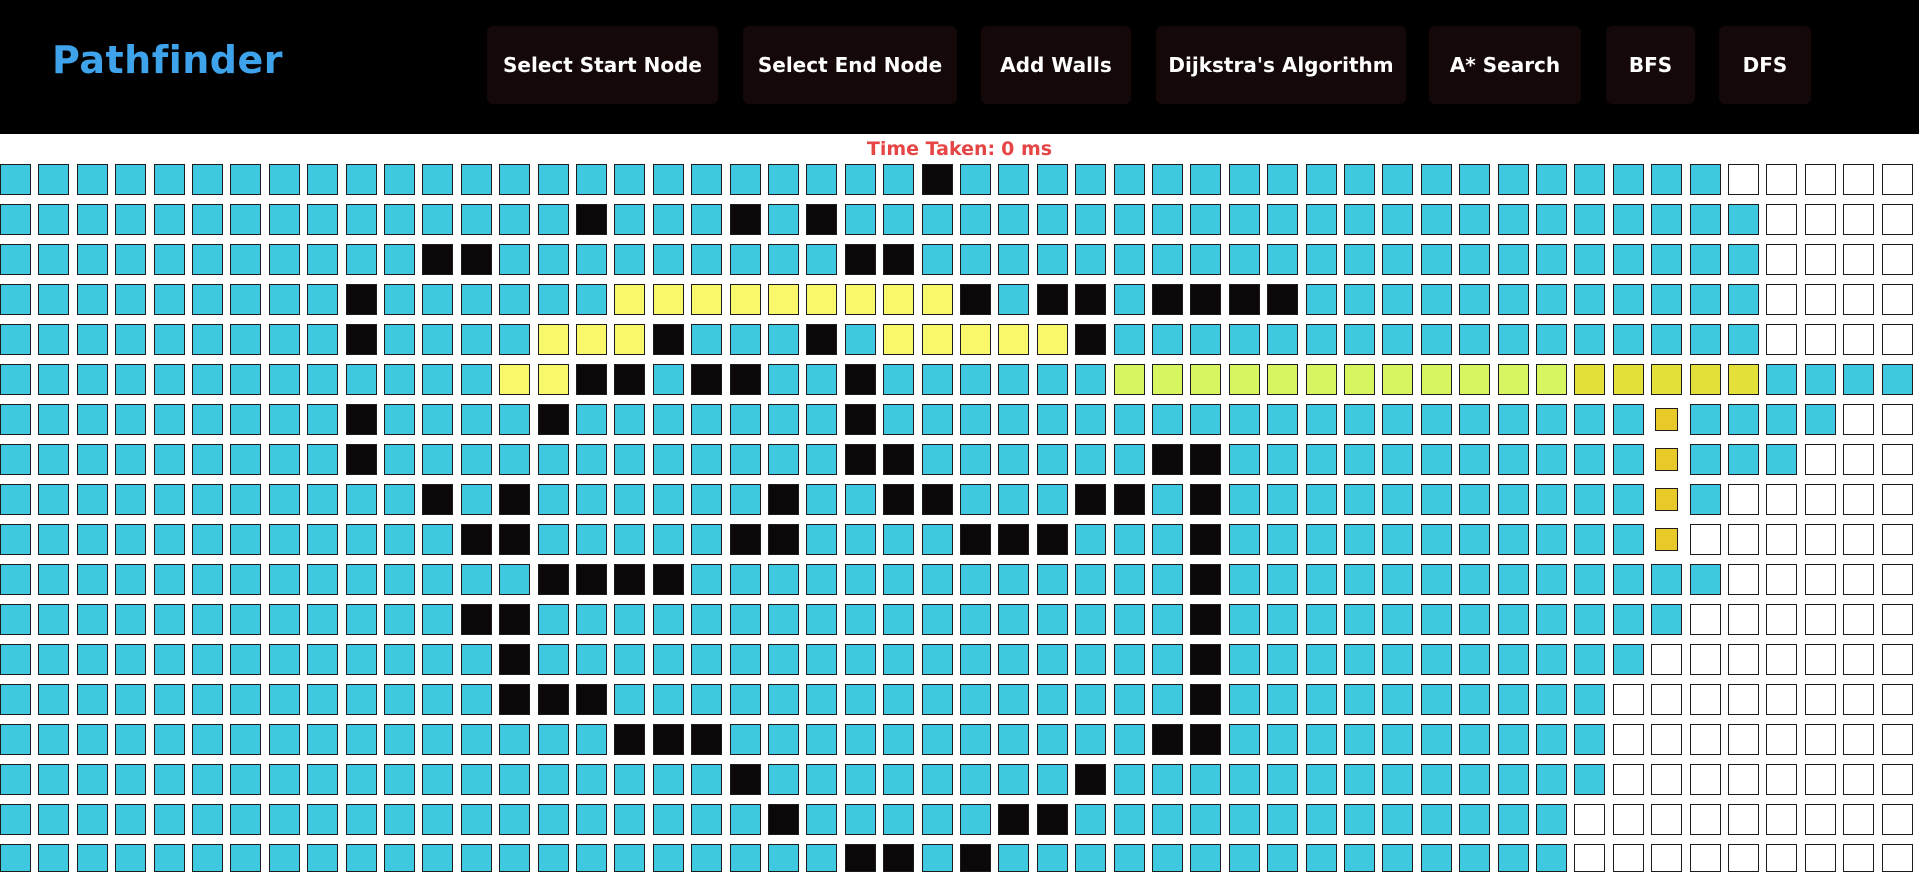 Image resolution: width=1919 pixels, height=872 pixels. Describe the element at coordinates (1667, 379) in the screenshot. I see `grid-cell-path` at that location.